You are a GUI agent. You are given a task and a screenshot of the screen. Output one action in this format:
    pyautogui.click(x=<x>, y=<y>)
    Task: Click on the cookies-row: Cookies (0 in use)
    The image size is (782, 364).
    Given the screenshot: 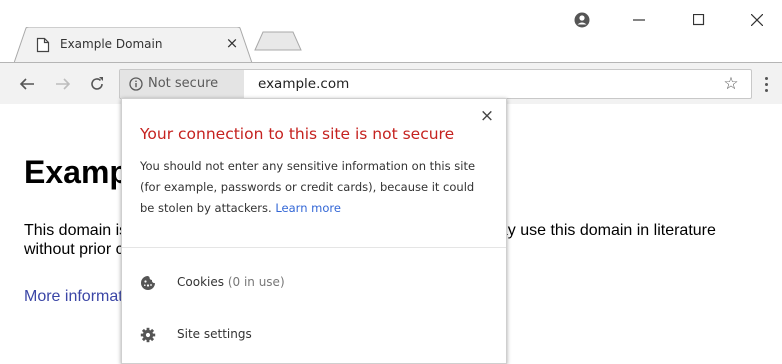 What is the action you would take?
    pyautogui.click(x=314, y=284)
    